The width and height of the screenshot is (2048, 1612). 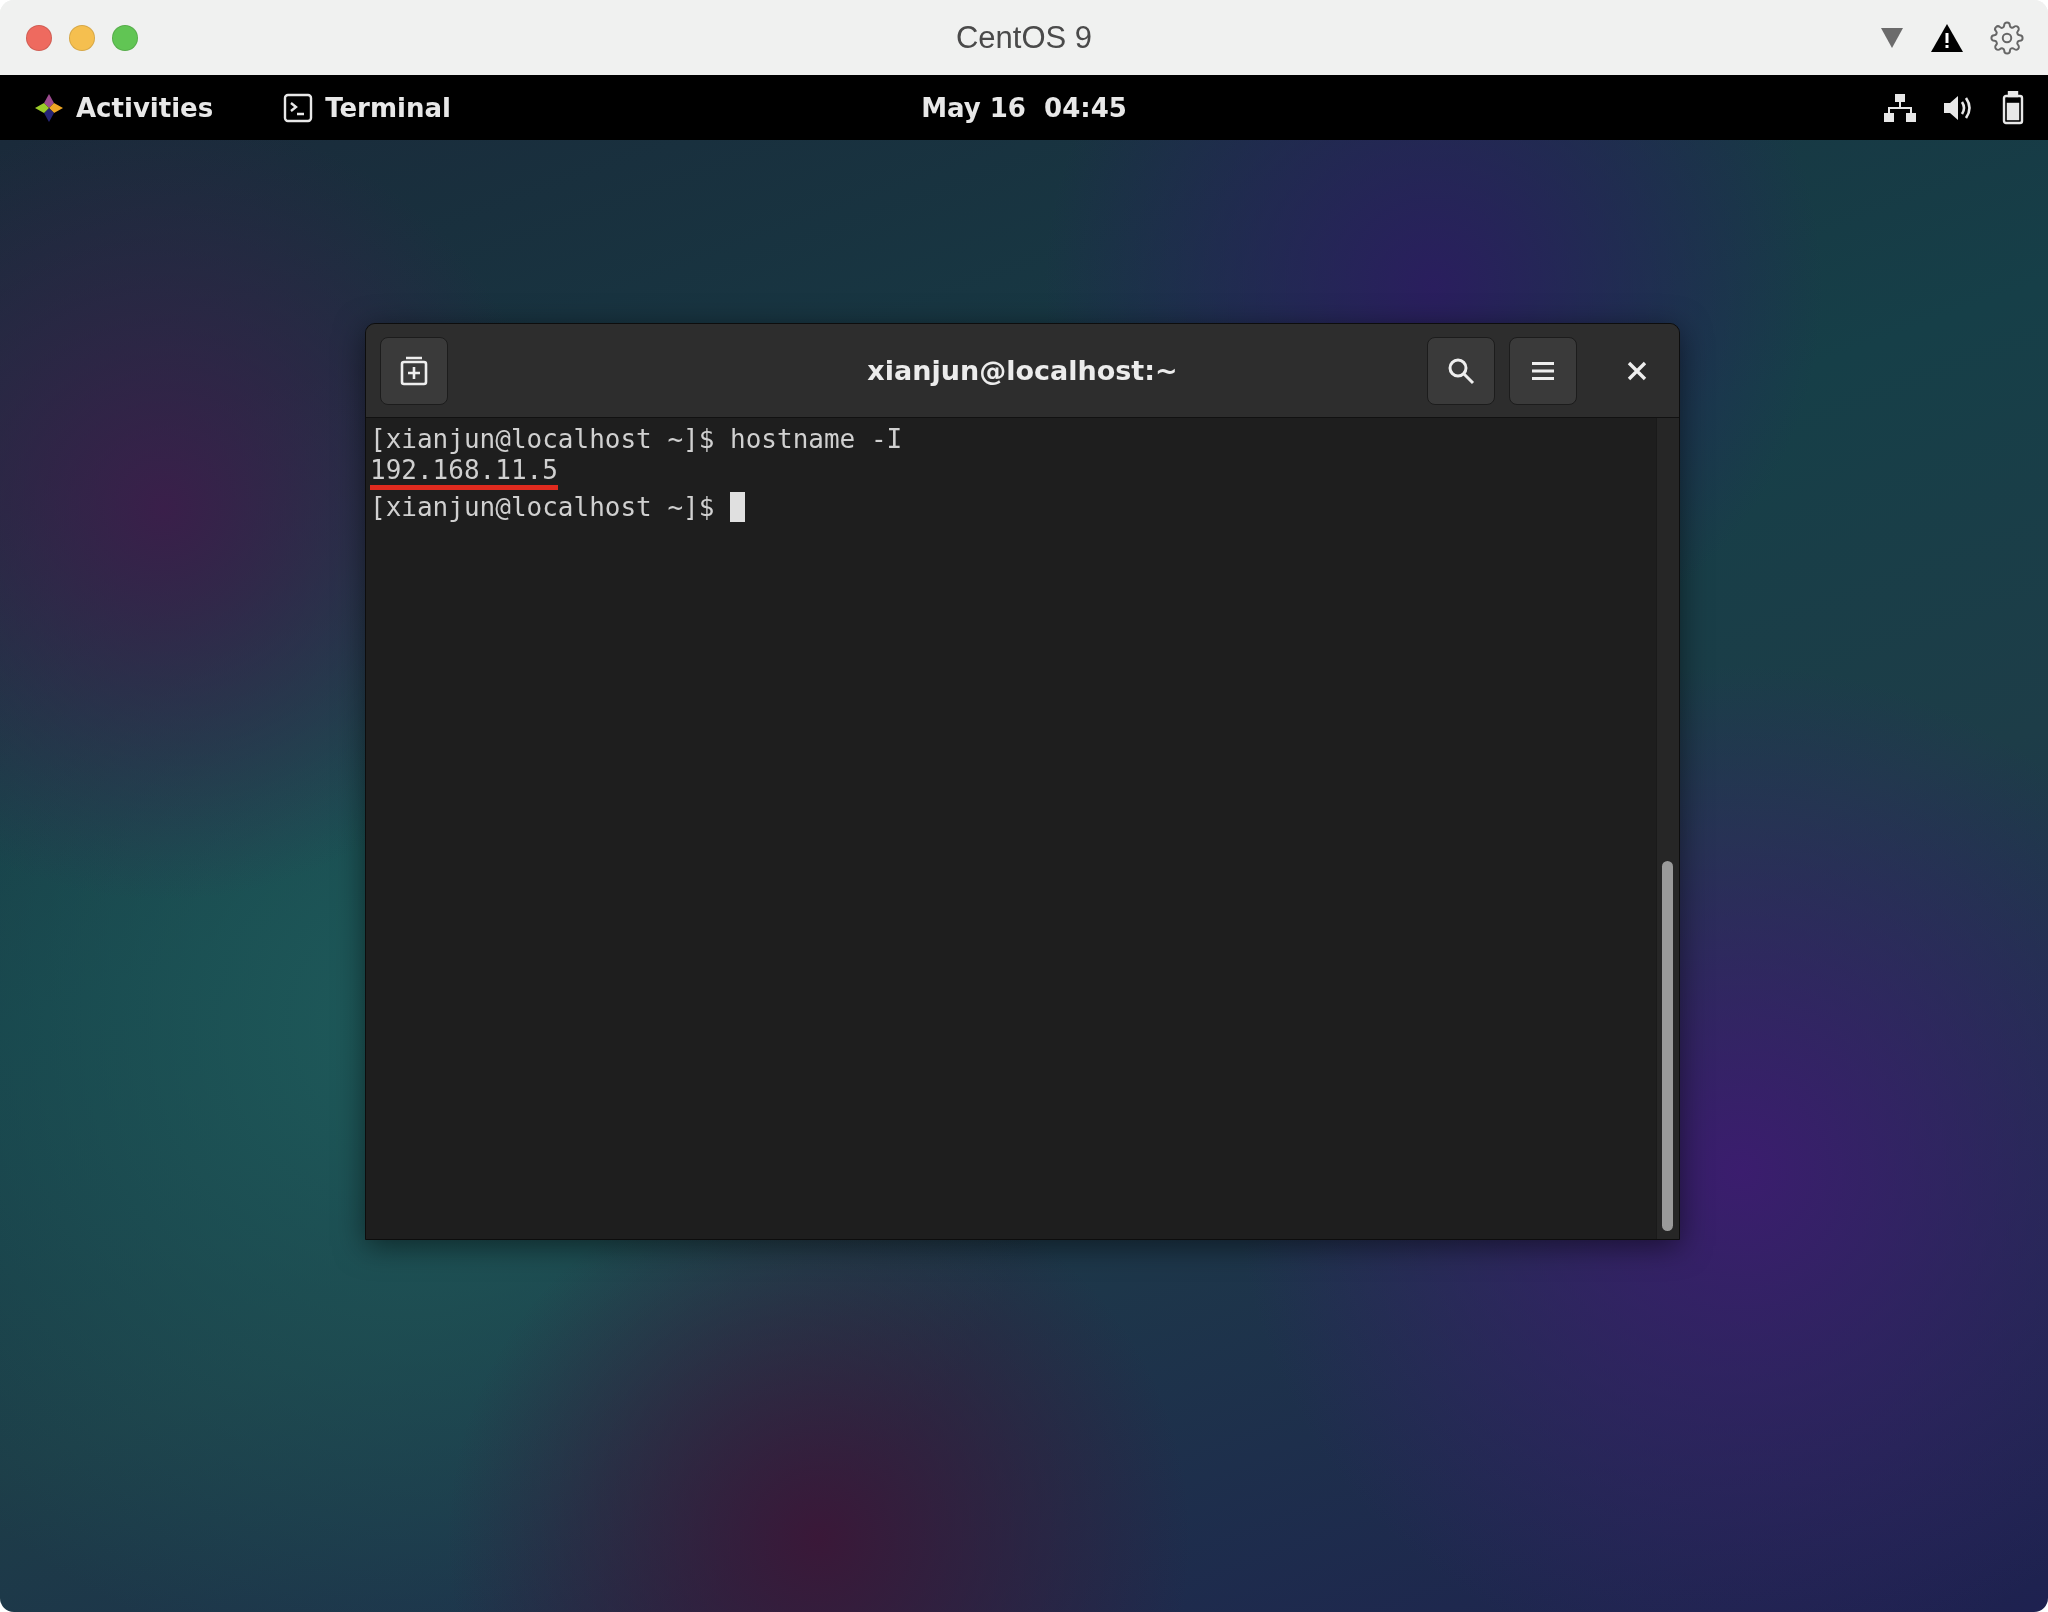 What do you see at coordinates (1900, 107) in the screenshot?
I see `network-icon` at bounding box center [1900, 107].